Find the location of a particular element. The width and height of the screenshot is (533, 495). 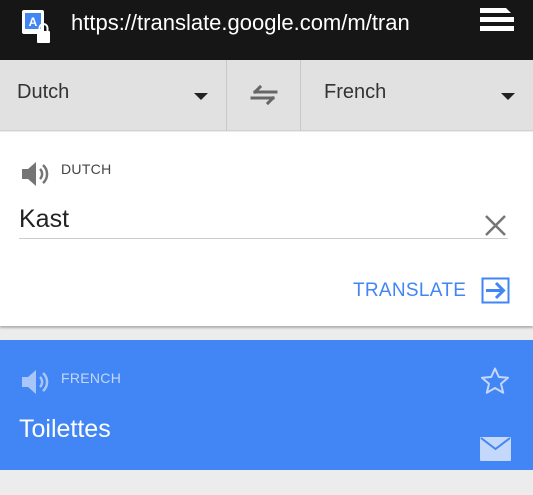

source-language-label: Dutch is located at coordinates (43, 92).